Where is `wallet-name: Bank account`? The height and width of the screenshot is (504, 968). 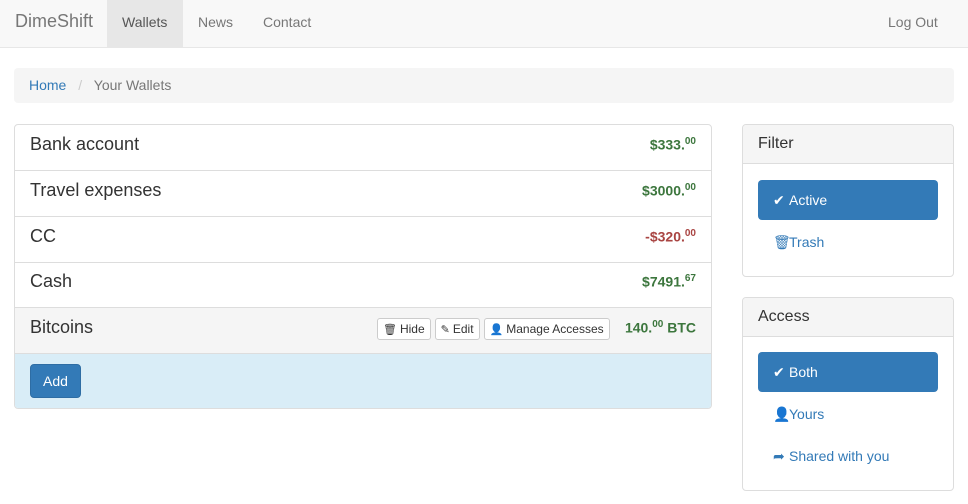 wallet-name: Bank account is located at coordinates (85, 144).